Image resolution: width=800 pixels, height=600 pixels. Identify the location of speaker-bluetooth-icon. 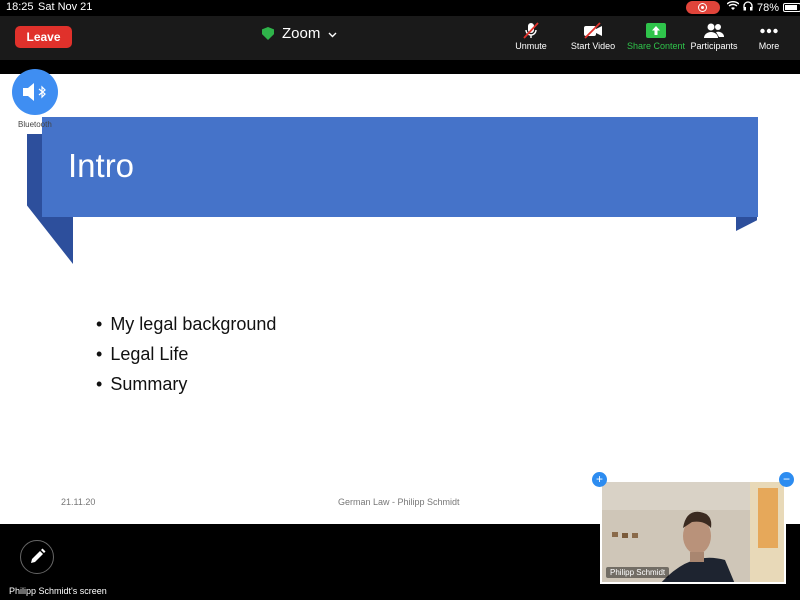
(34, 92).